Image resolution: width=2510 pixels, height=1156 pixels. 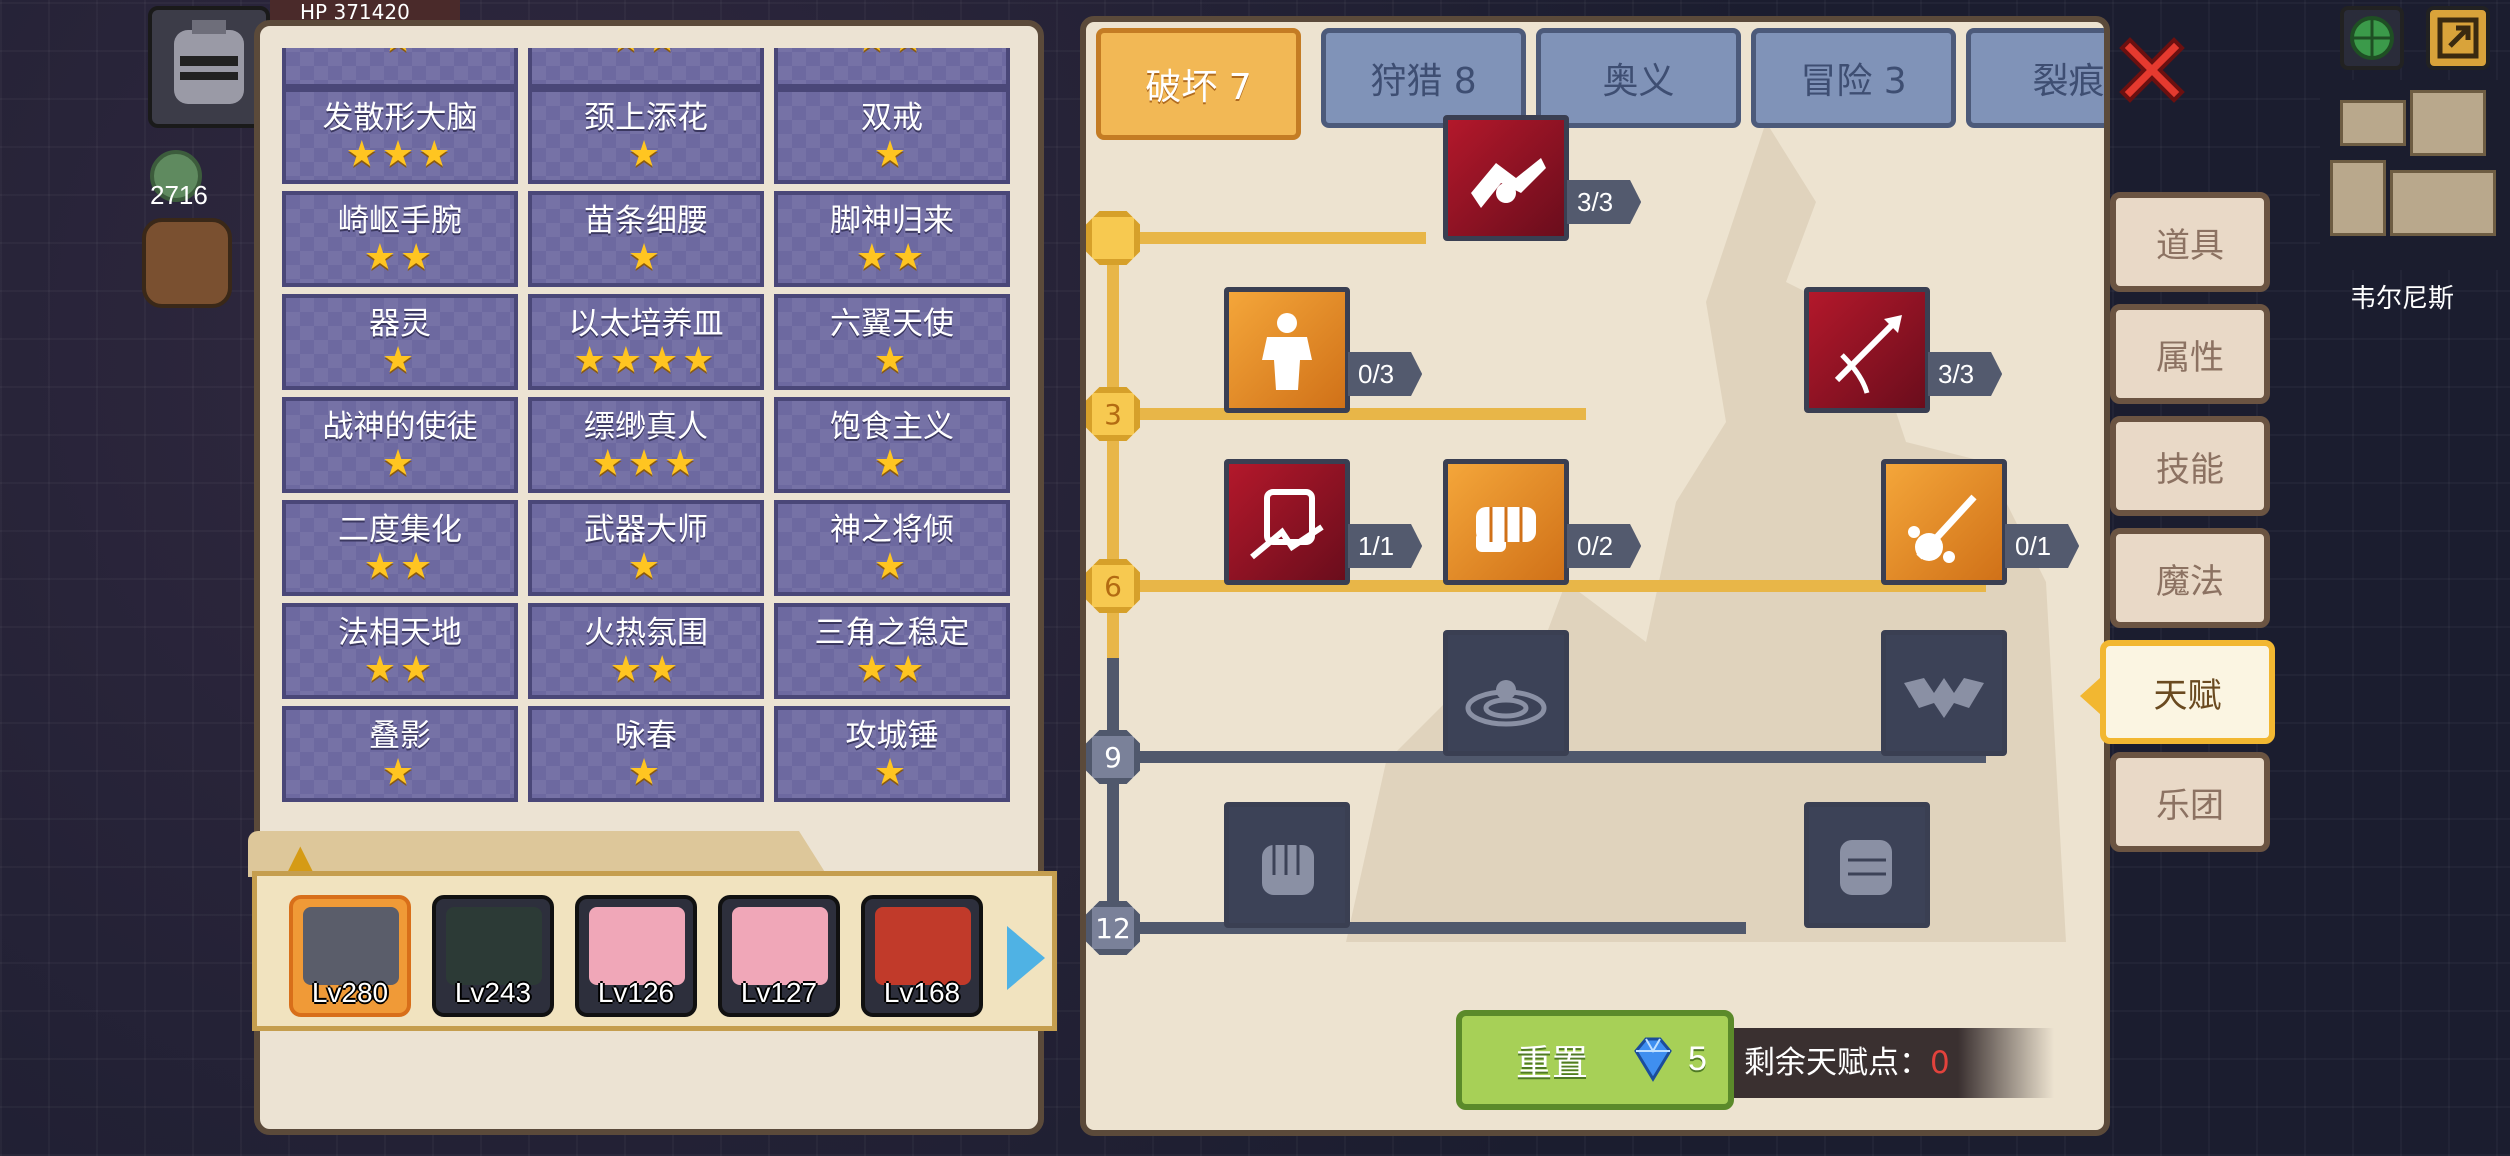 What do you see at coordinates (400, 68) in the screenshot?
I see `talent-list-item: ★` at bounding box center [400, 68].